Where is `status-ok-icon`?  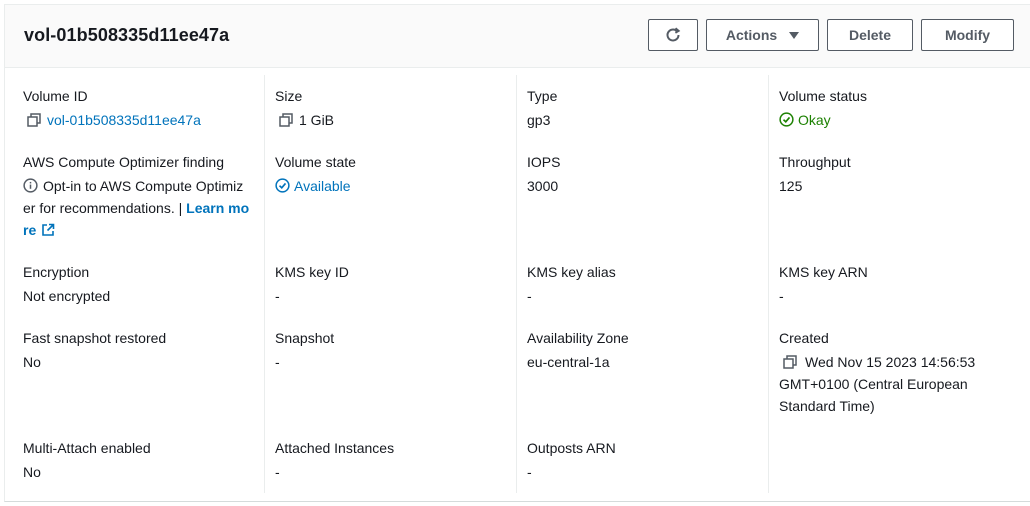 status-ok-icon is located at coordinates (786, 119).